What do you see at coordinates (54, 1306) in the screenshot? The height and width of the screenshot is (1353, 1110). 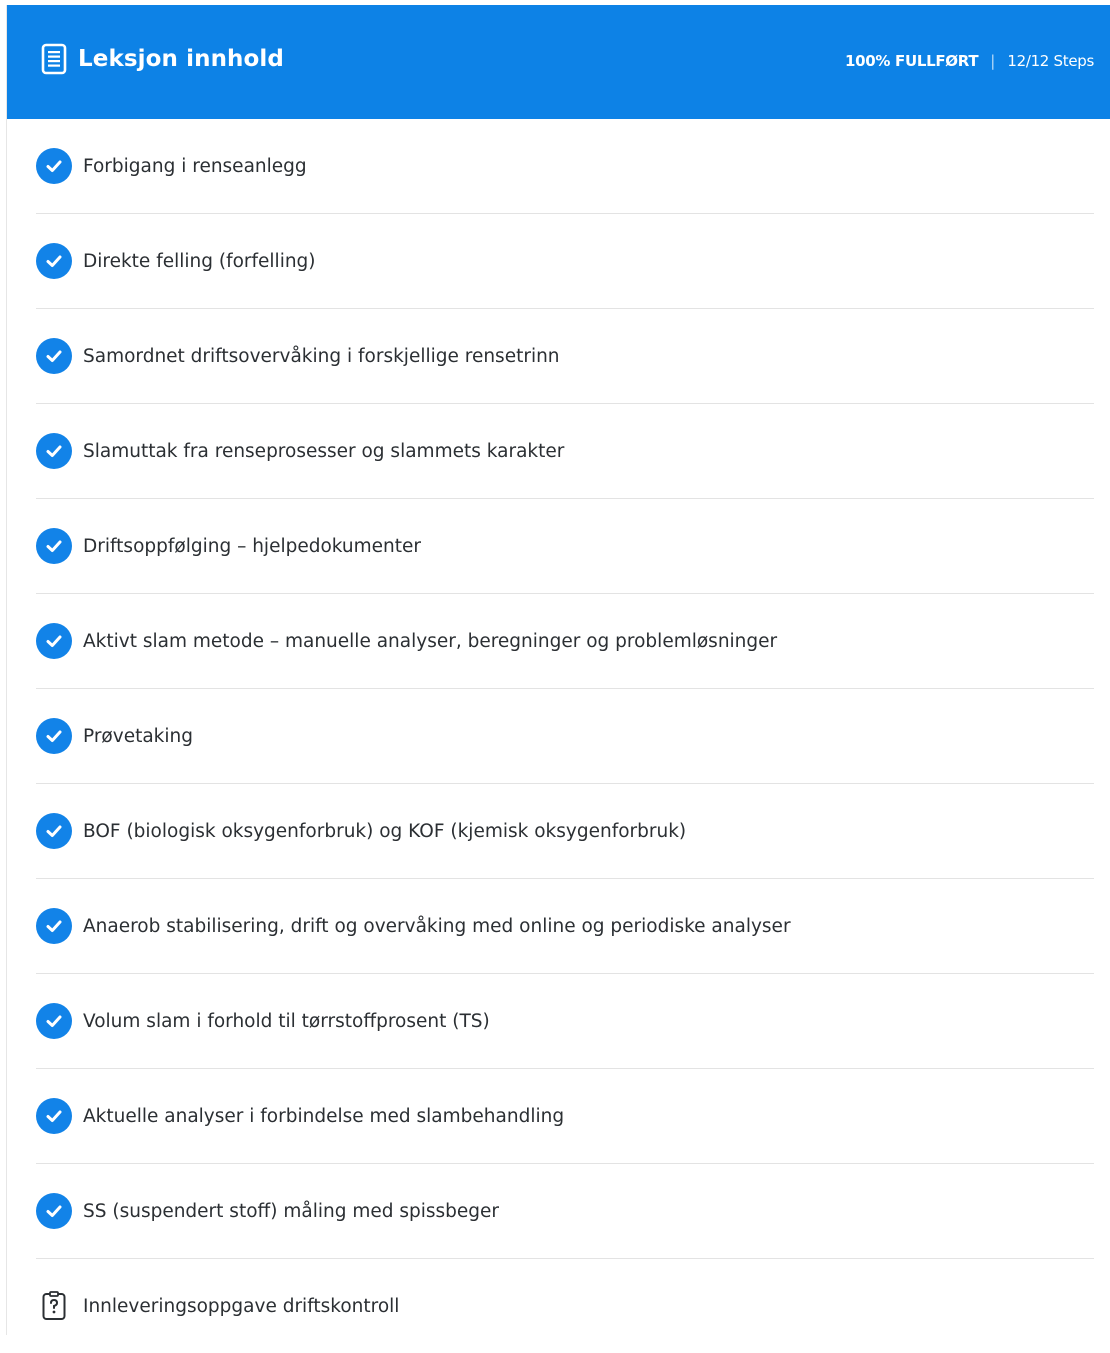 I see `quiz-icon` at bounding box center [54, 1306].